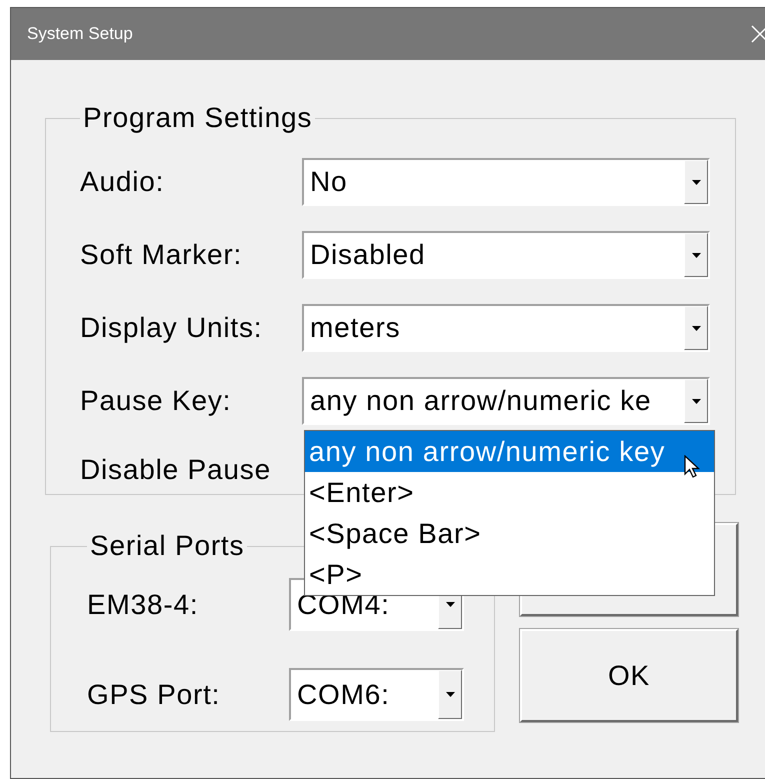  I want to click on group-title: Serial Ports, so click(167, 546).